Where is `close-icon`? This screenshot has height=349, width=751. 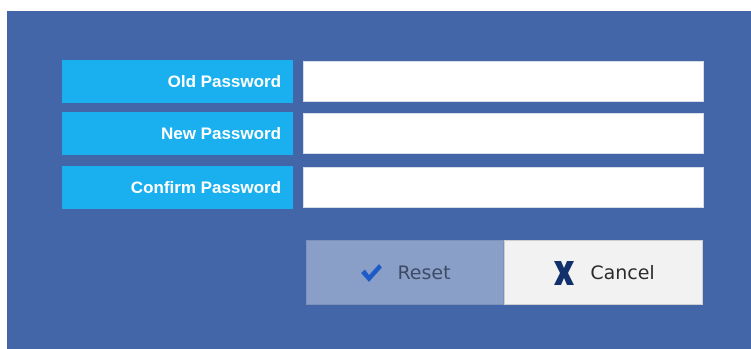 close-icon is located at coordinates (564, 273).